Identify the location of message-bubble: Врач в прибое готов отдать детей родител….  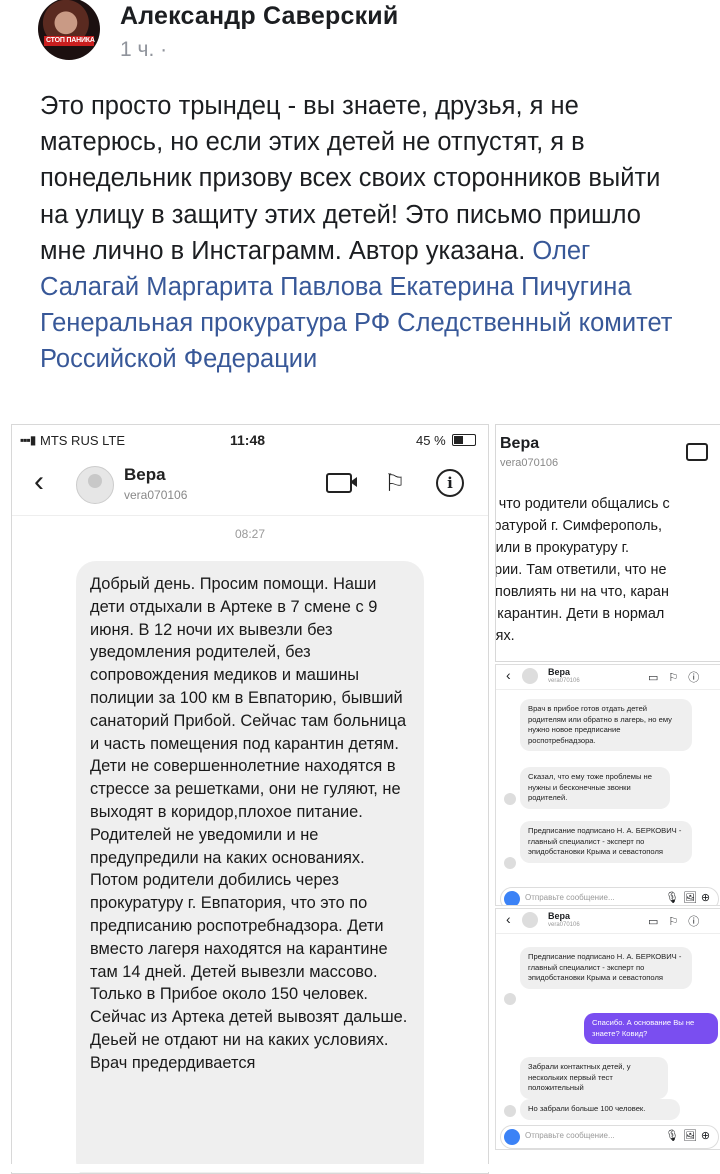
(606, 725).